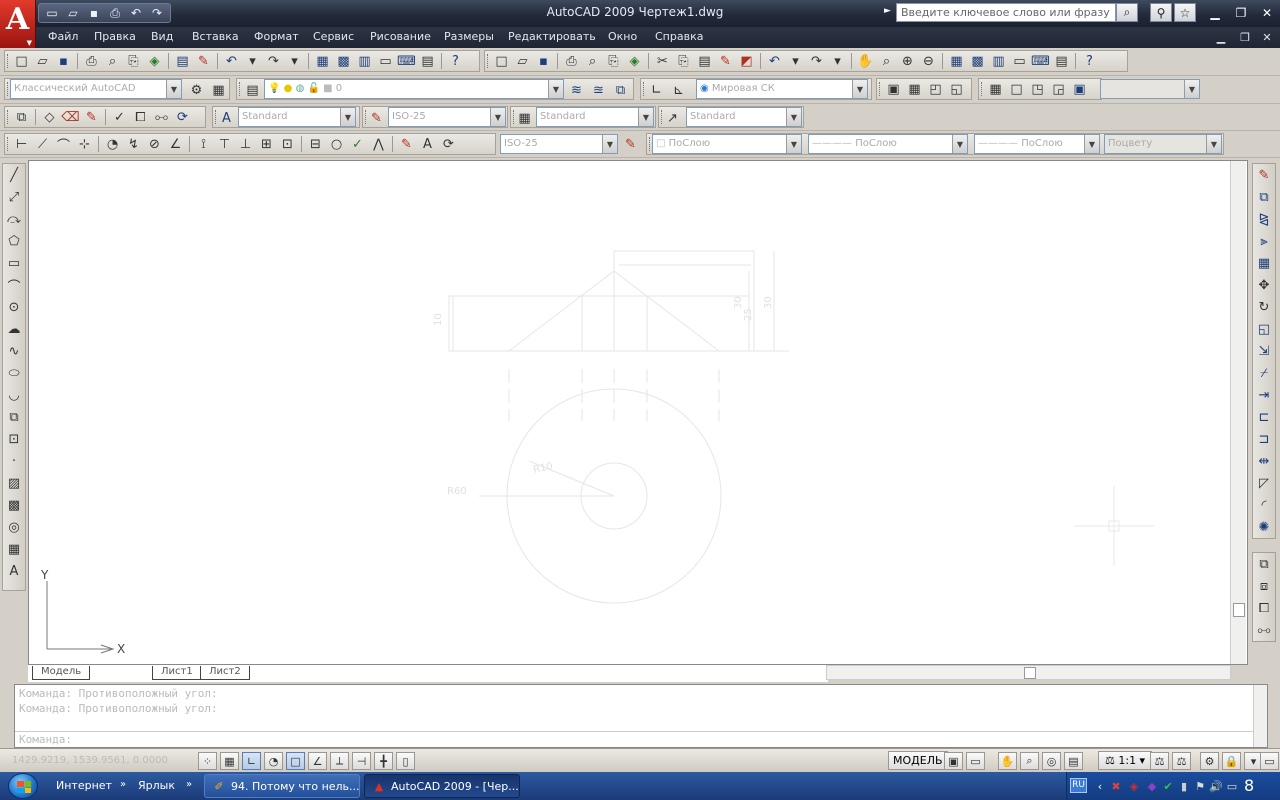  Describe the element at coordinates (1264, 285) in the screenshot. I see `move-icon: ✥` at that location.